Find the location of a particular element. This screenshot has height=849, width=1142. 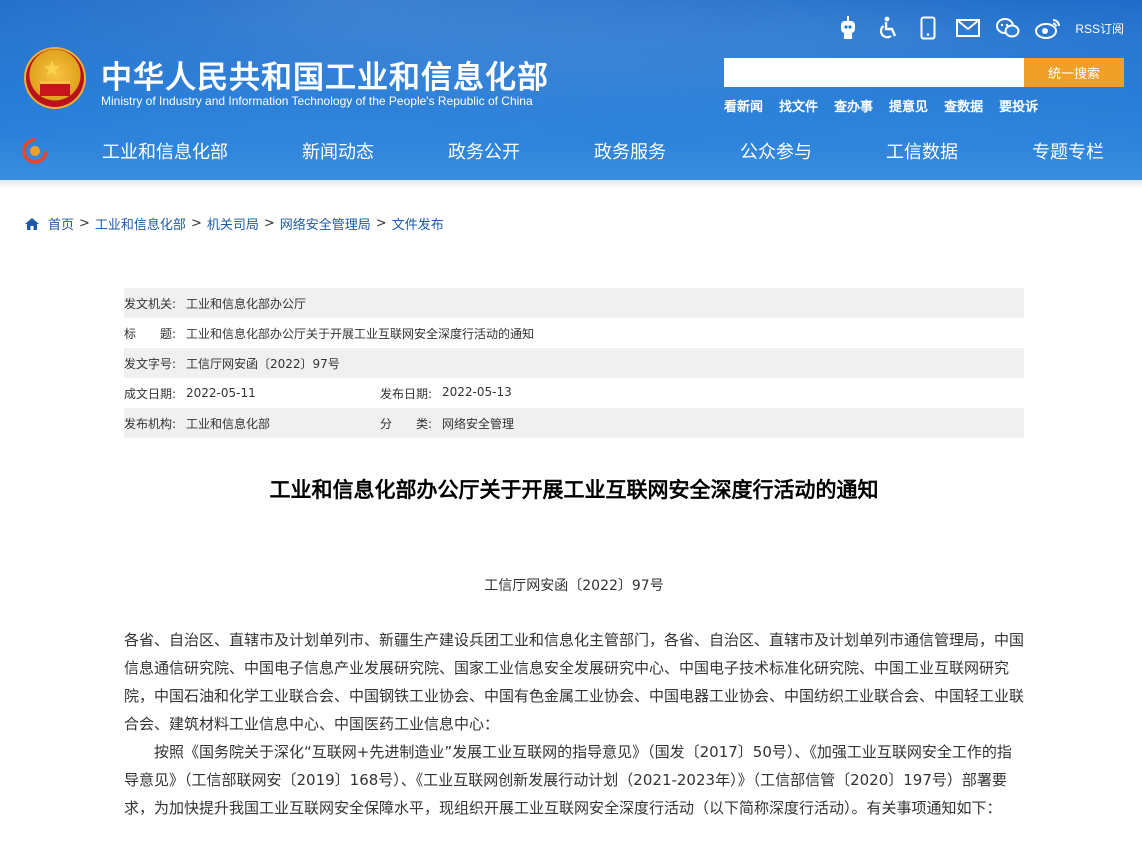

meta-col-category: 分 类: 网络安全管理 is located at coordinates (447, 423).